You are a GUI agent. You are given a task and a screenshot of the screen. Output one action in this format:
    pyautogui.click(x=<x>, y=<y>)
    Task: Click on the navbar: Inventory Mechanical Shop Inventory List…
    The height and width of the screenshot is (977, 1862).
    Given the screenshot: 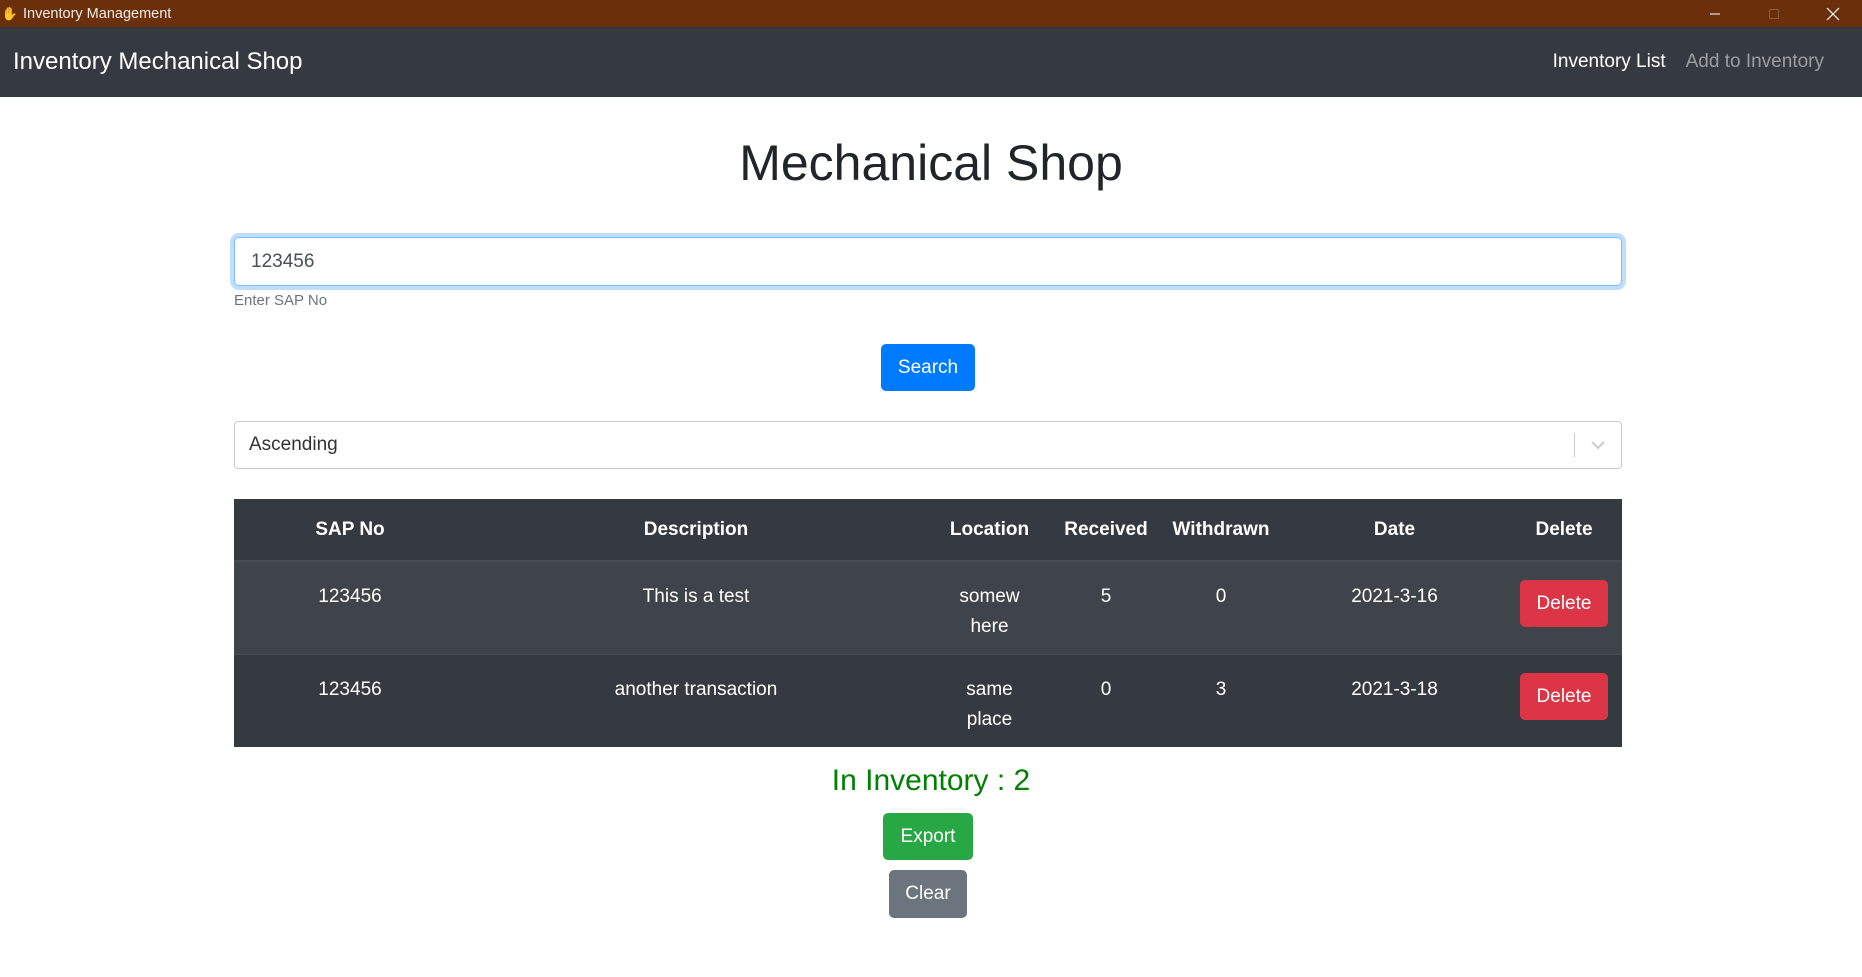 What is the action you would take?
    pyautogui.click(x=931, y=62)
    